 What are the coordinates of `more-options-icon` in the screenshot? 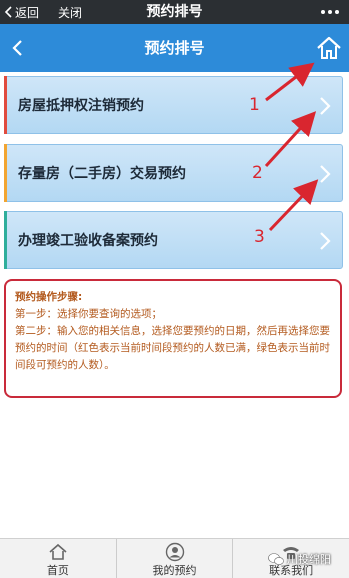 It's located at (330, 12).